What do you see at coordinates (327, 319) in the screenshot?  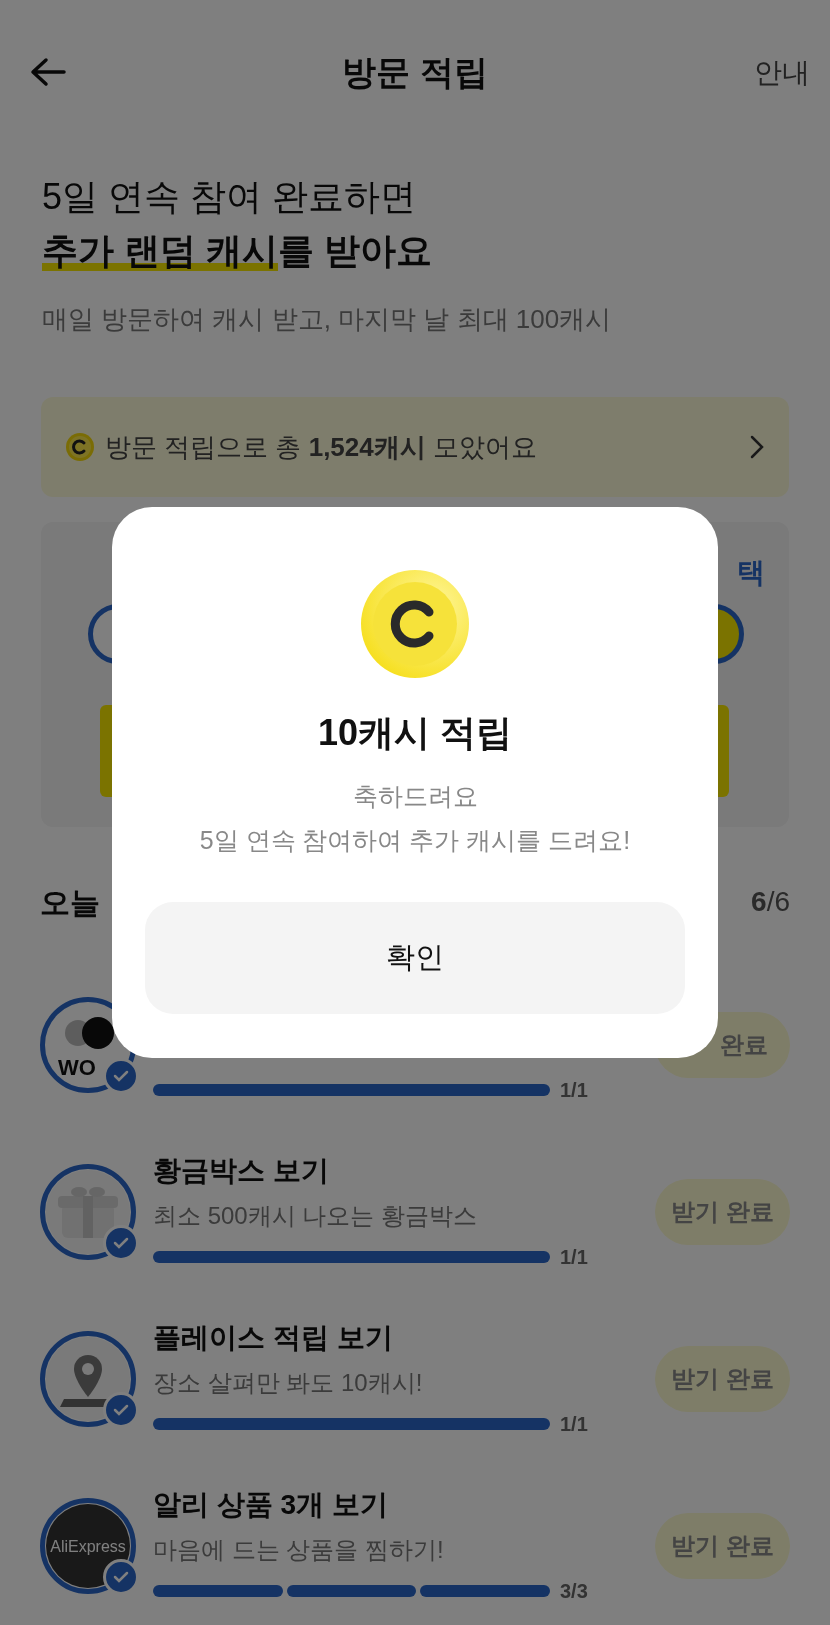 I see `subtitle: 매일 방문하여 캐시 받고, 마지막 날 최대 100캐시` at bounding box center [327, 319].